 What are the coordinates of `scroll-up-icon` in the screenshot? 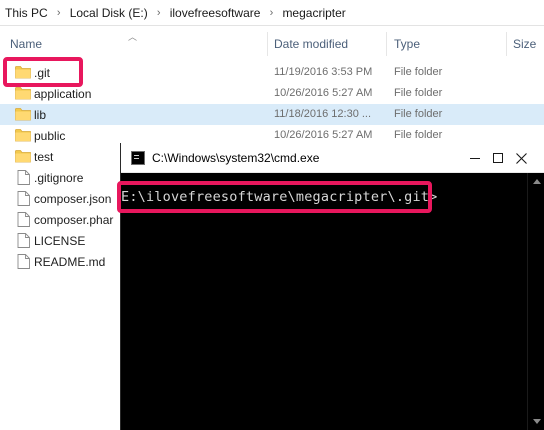 It's located at (537, 181).